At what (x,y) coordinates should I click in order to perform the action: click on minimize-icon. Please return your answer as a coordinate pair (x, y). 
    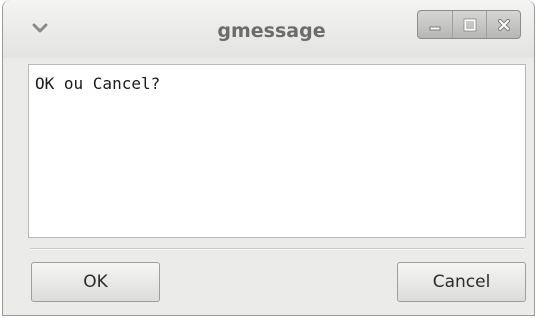
    Looking at the image, I should click on (435, 28).